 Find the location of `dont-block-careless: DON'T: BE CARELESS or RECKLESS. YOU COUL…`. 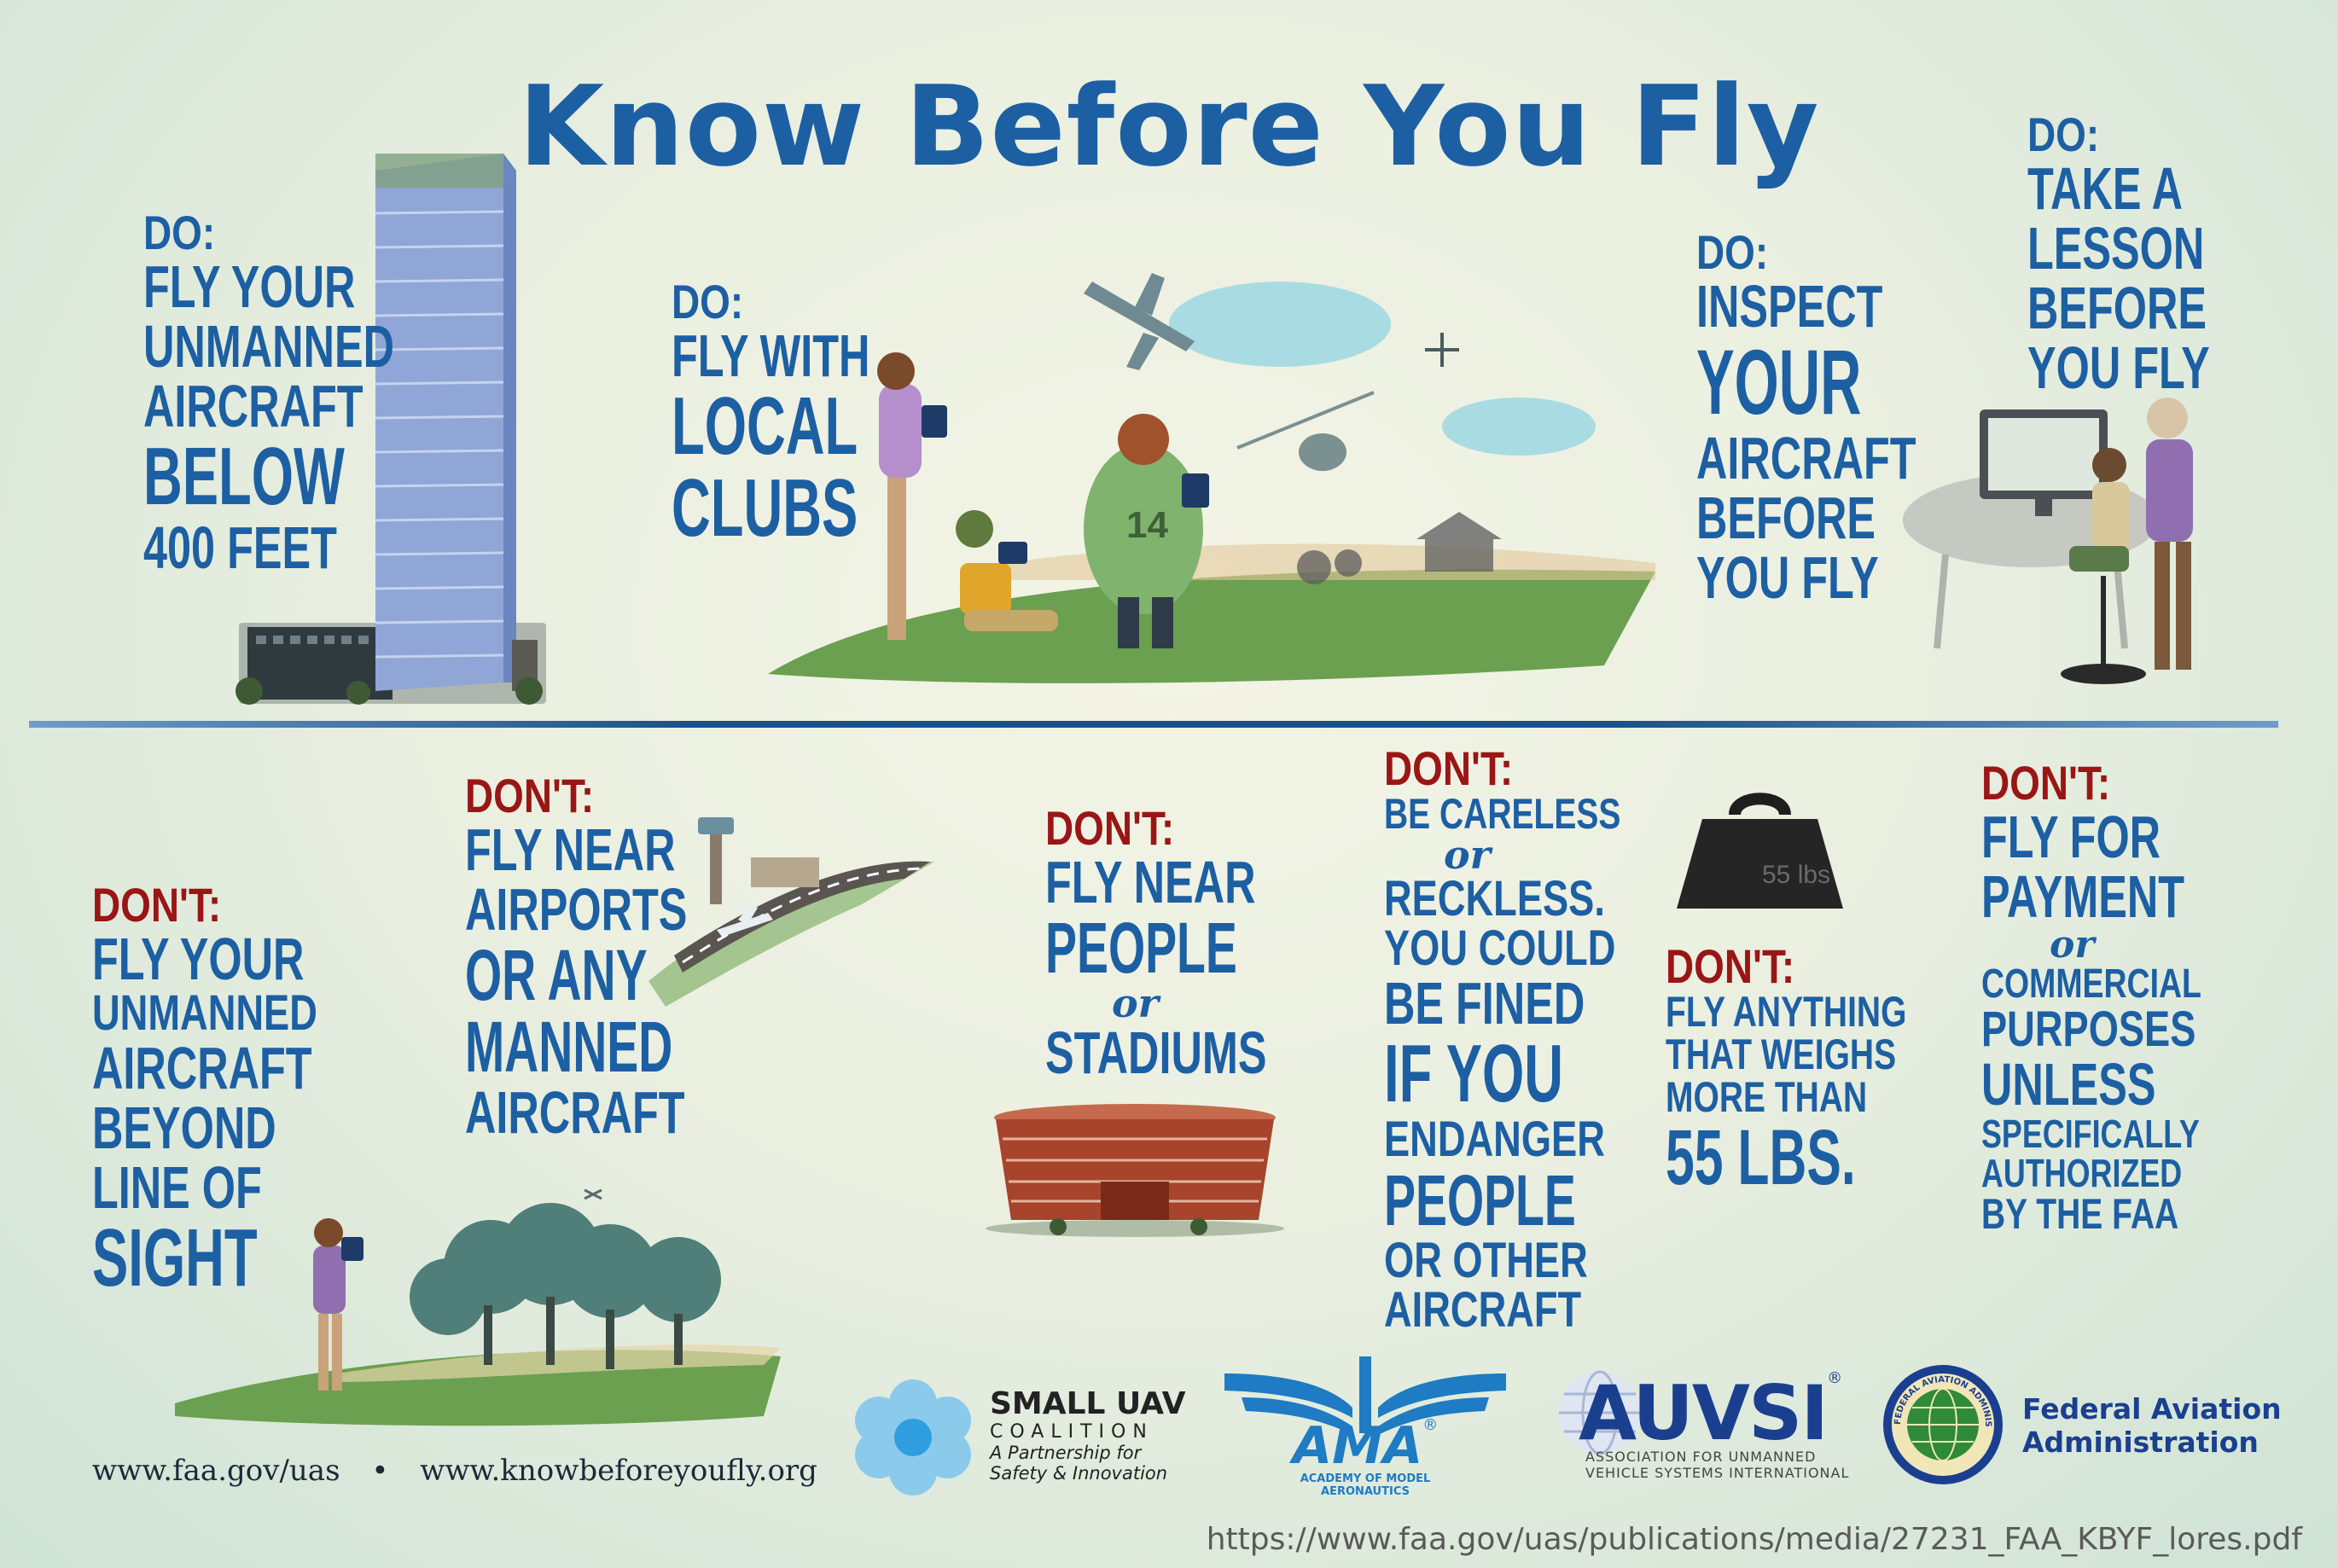

dont-block-careless: DON'T: BE CARELESS or RECKLESS. YOU COUL… is located at coordinates (1536, 1040).